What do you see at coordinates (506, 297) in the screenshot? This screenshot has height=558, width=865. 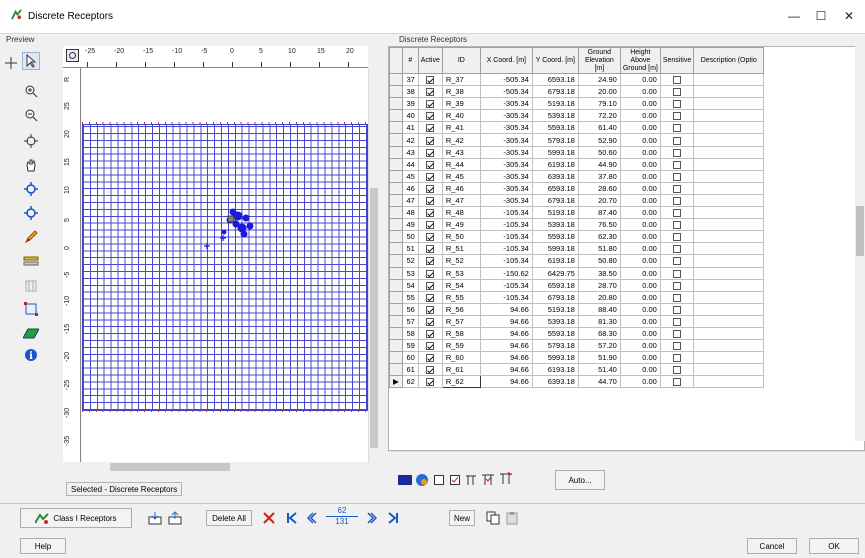 I see `x-coord-cell: -105.34` at bounding box center [506, 297].